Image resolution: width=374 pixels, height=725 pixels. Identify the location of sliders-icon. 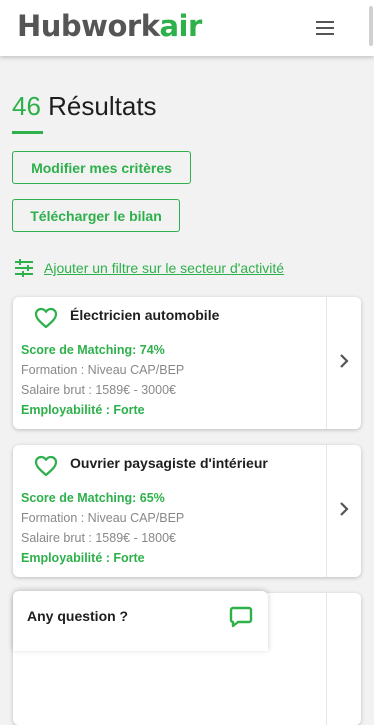
(24, 268).